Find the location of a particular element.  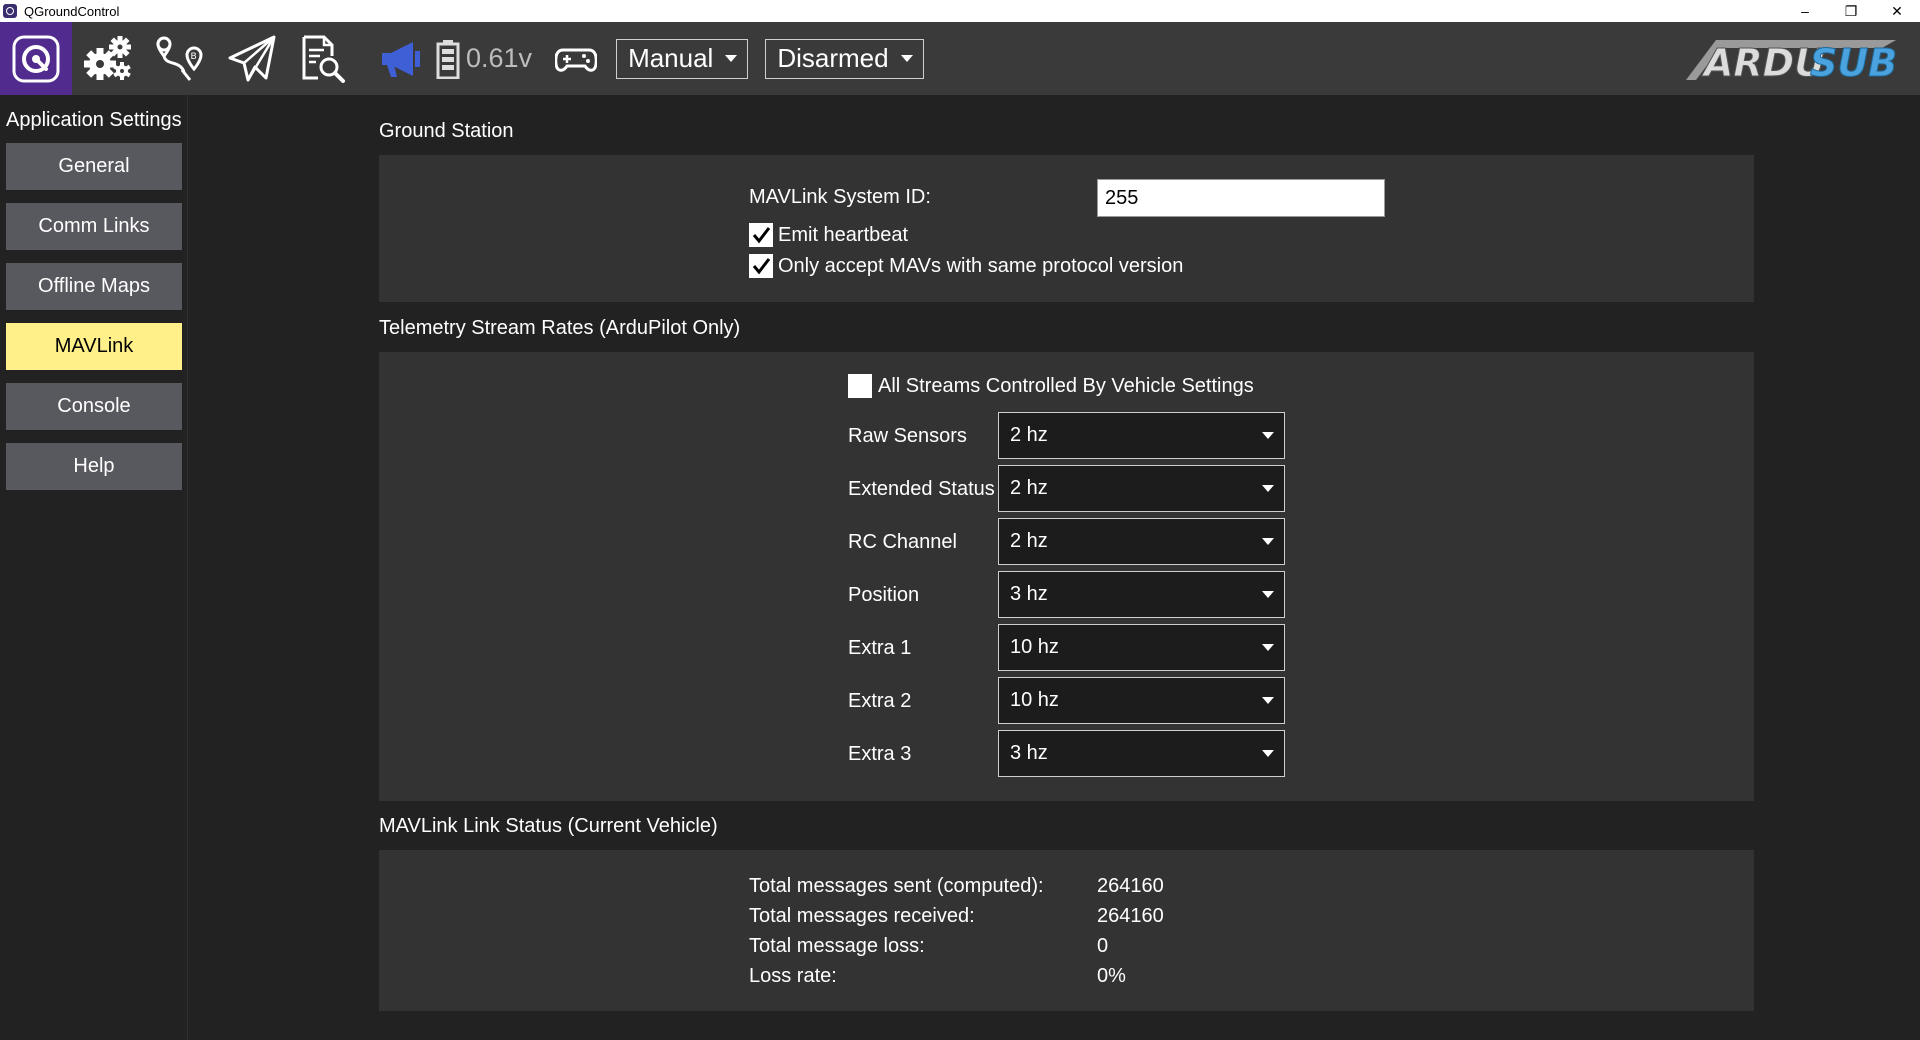

extended-status-label: Extended Status is located at coordinates (921, 489).